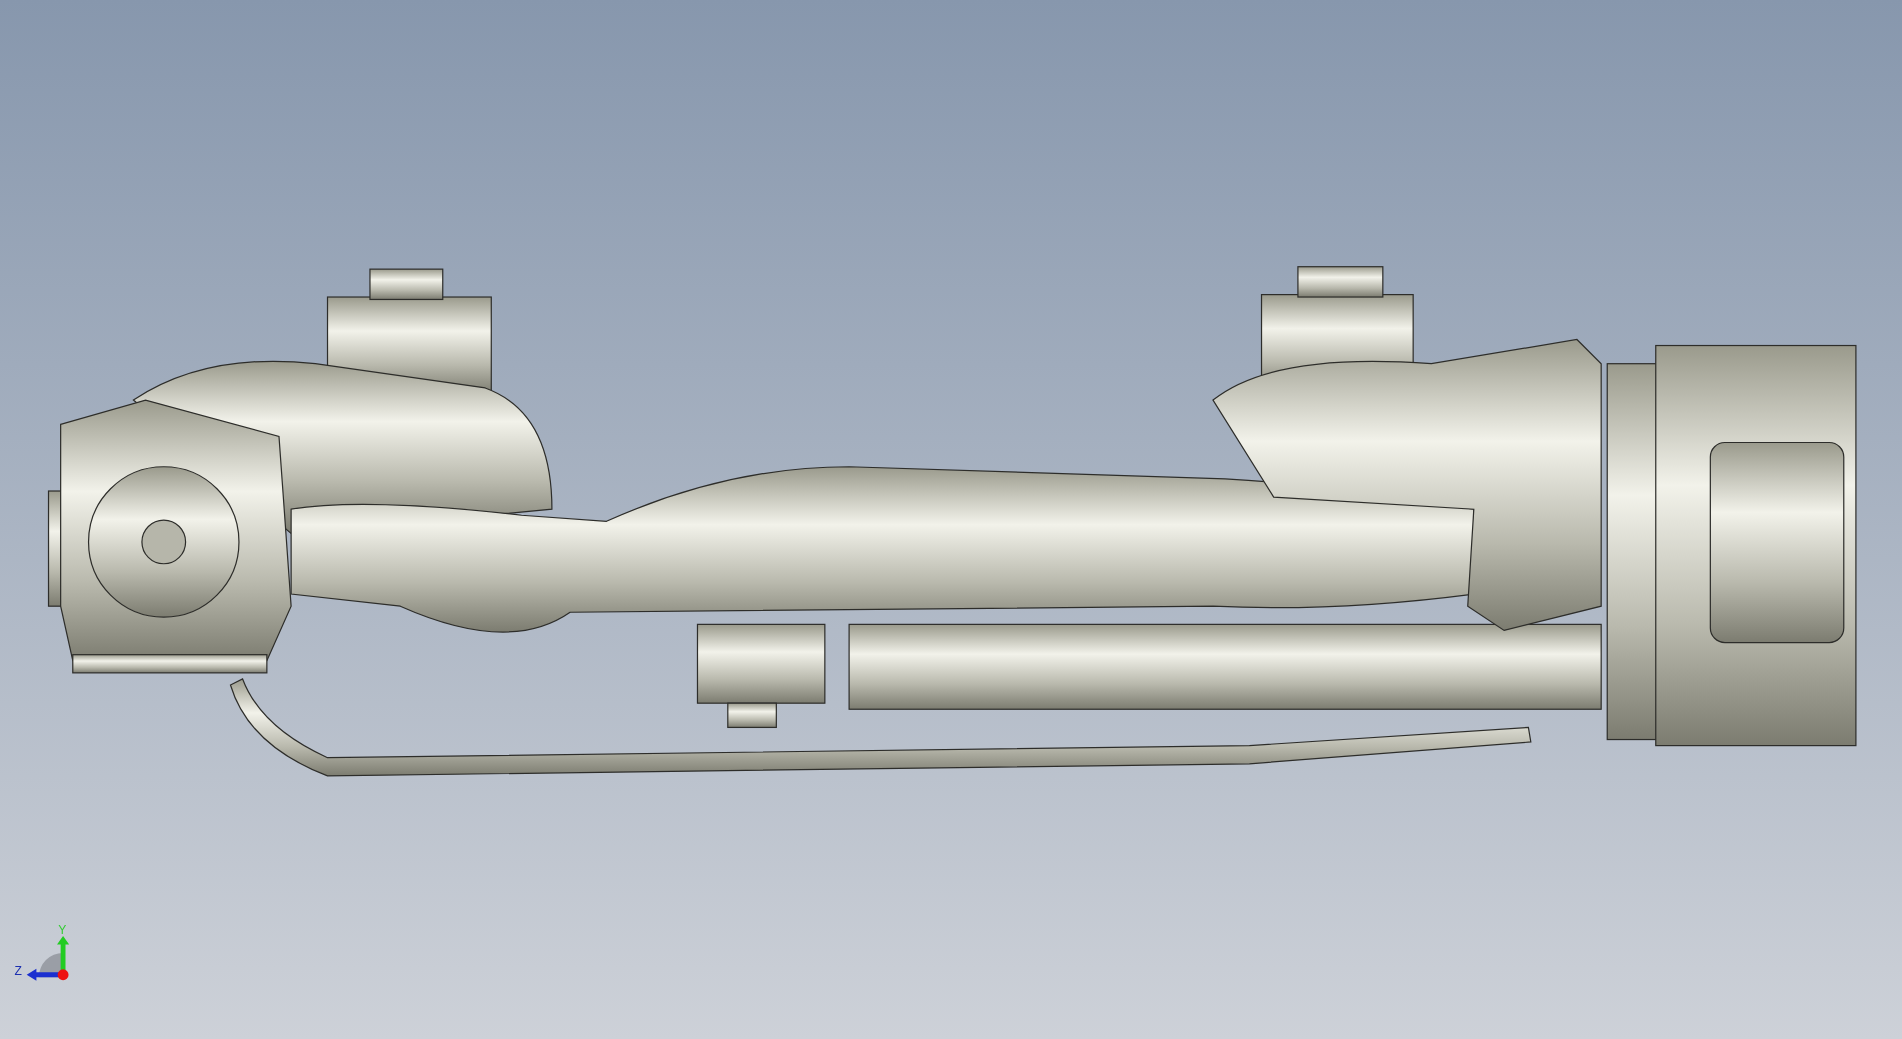  Describe the element at coordinates (63, 975) in the screenshot. I see `origin-dot-icon` at that location.